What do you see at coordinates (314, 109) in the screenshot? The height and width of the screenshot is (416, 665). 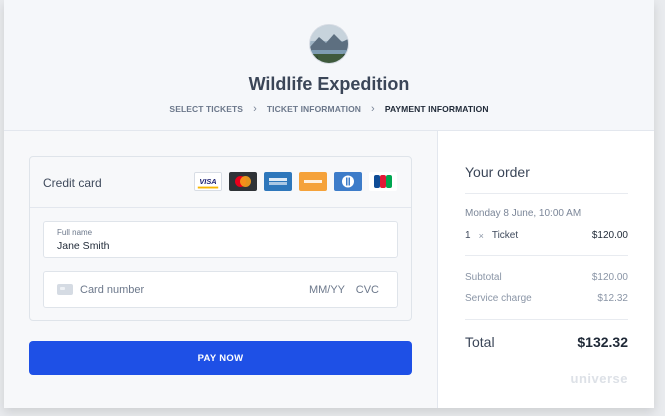 I see `breadcrumb-ticket-information: TICKET INFORMATION` at bounding box center [314, 109].